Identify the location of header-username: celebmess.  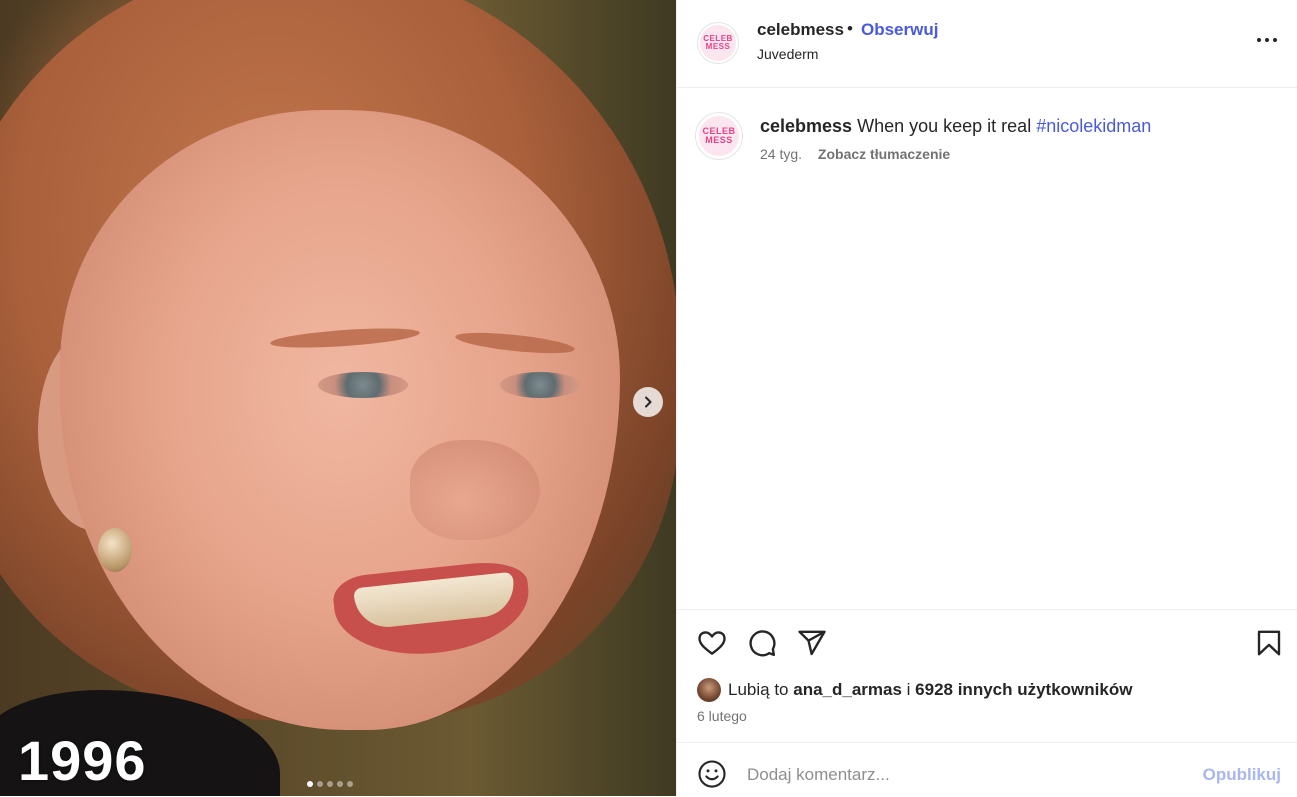
(800, 30).